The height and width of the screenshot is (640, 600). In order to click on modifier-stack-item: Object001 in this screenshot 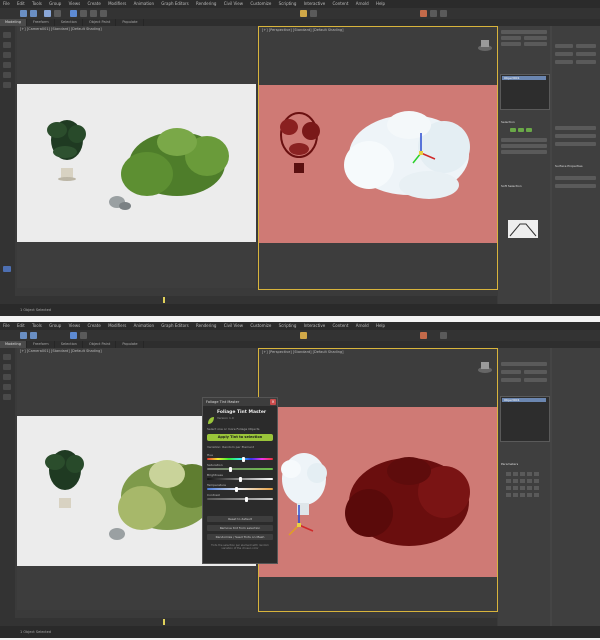, I will do `click(524, 400)`.